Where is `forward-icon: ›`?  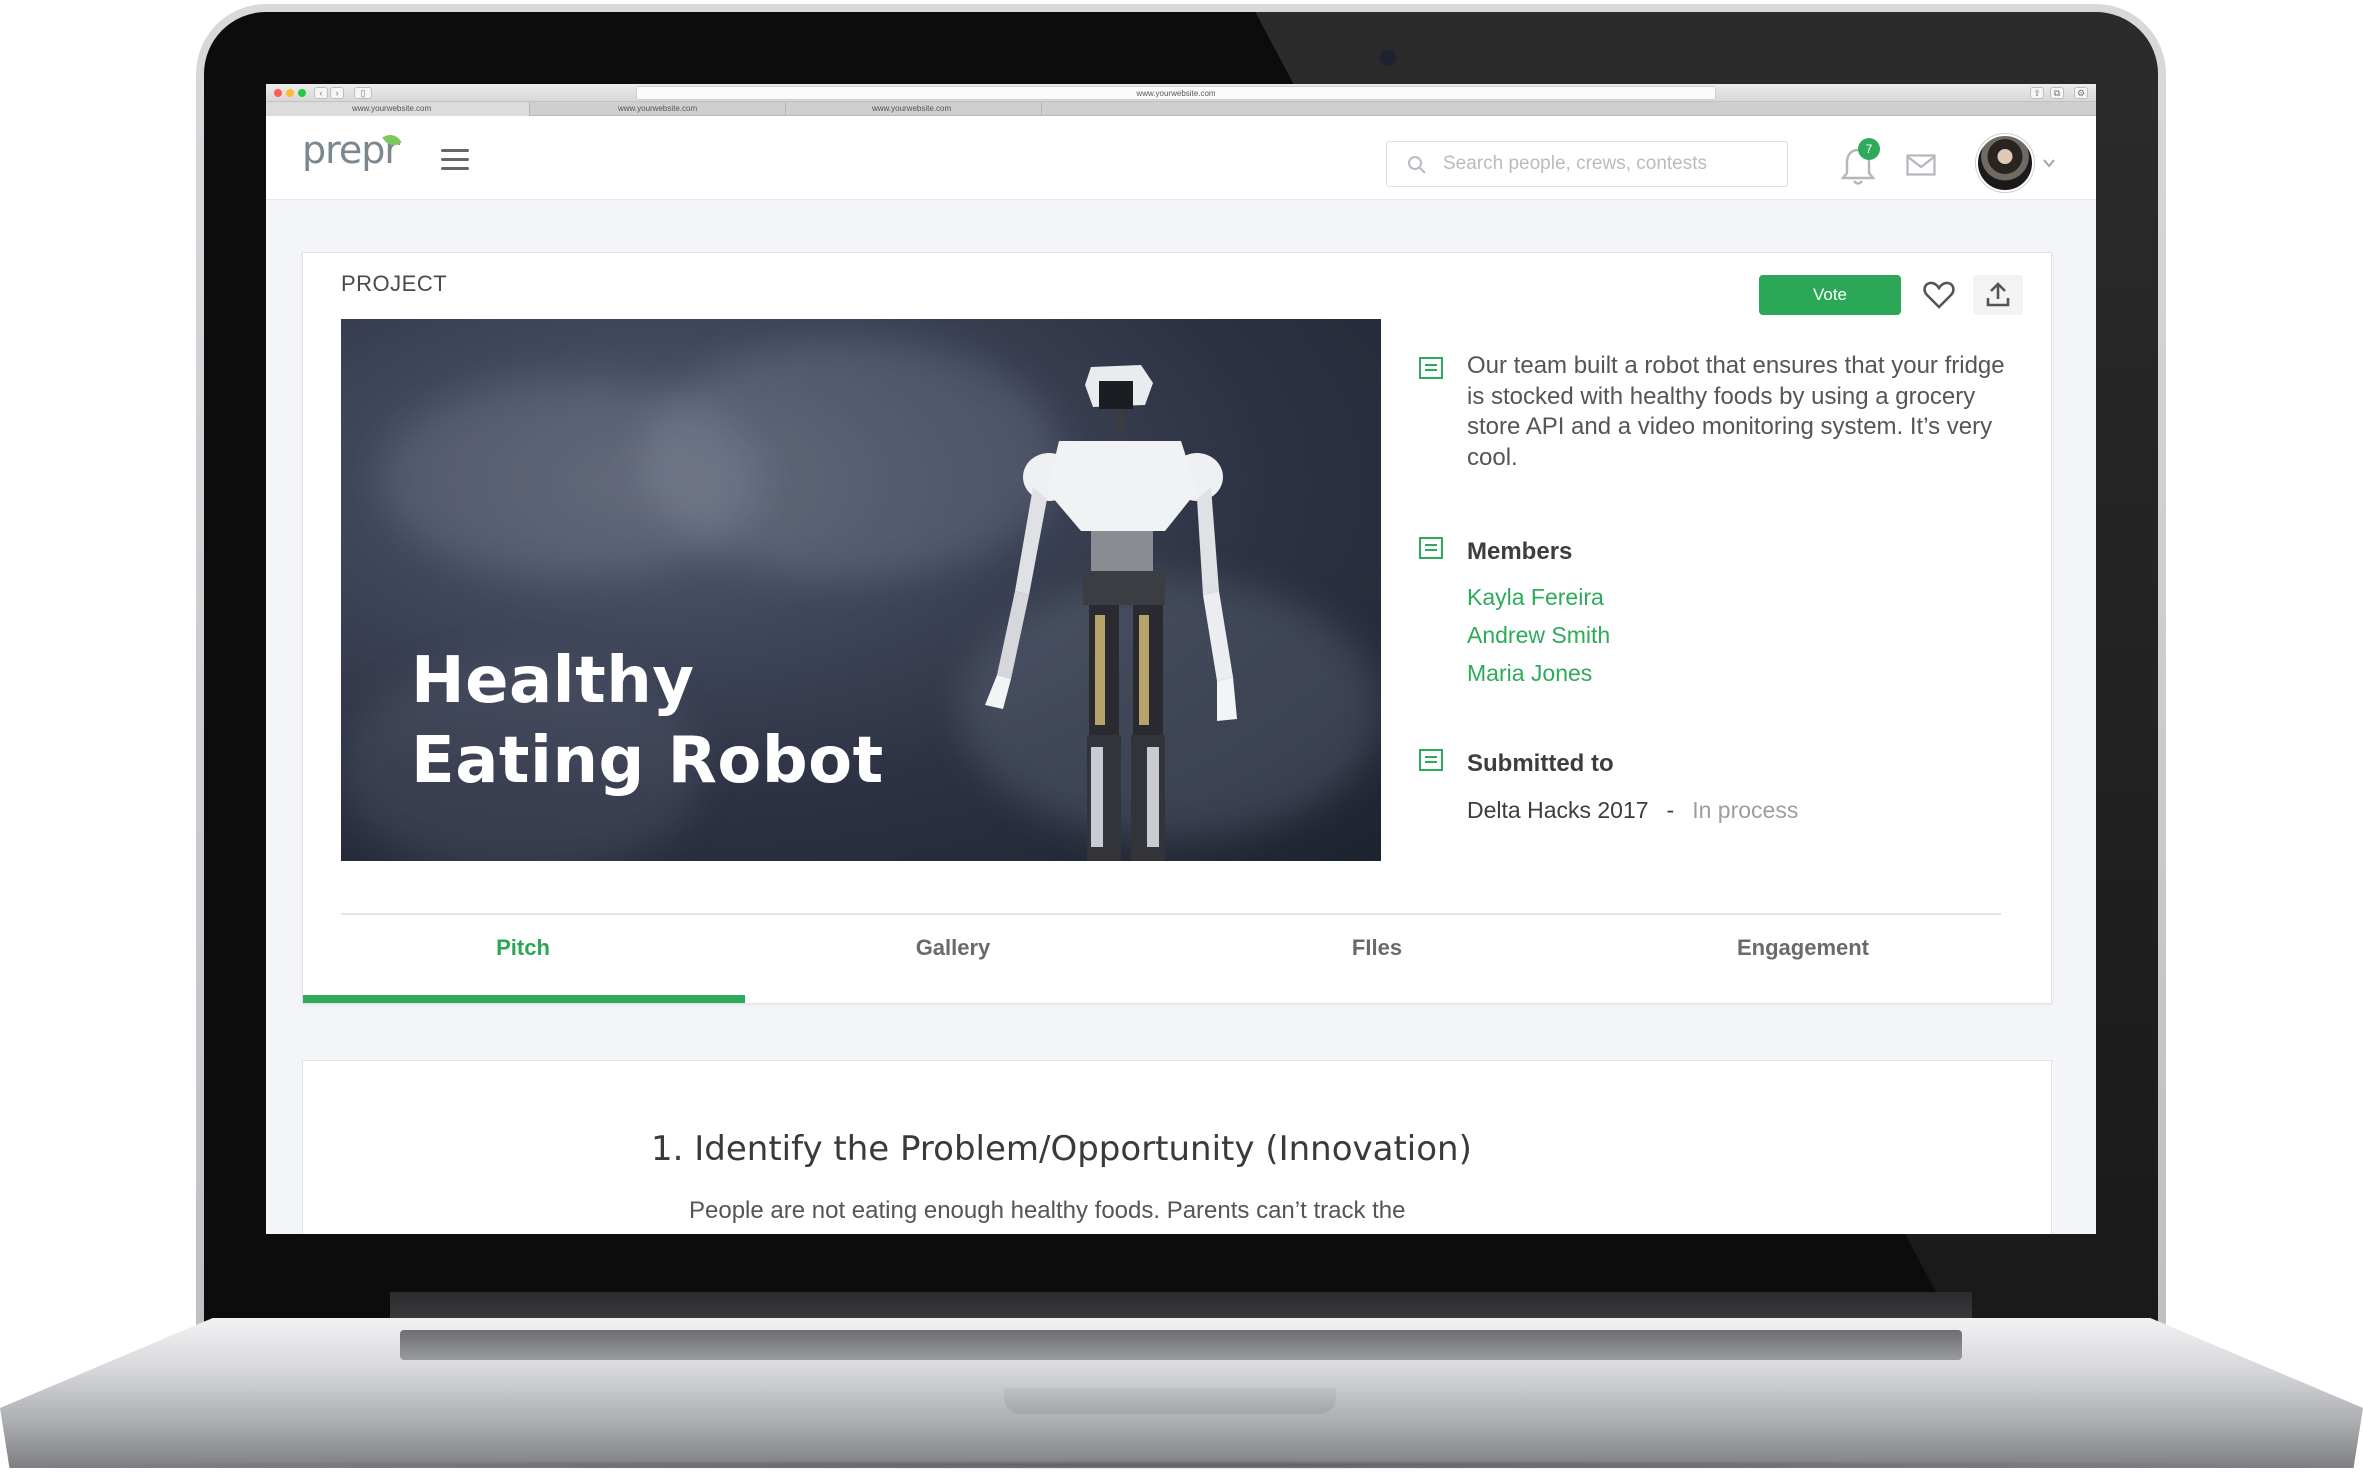 forward-icon: › is located at coordinates (337, 93).